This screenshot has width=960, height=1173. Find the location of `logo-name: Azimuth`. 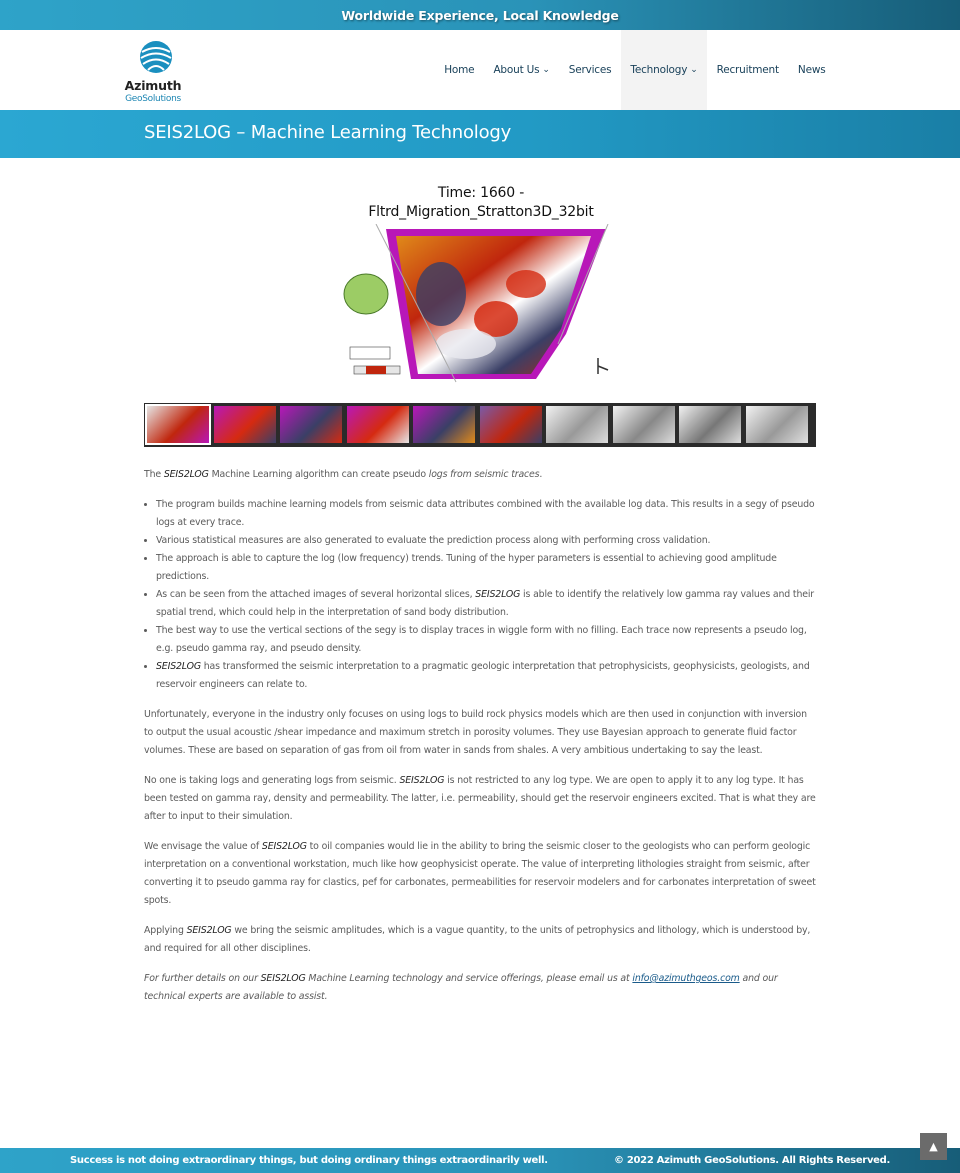

logo-name: Azimuth is located at coordinates (153, 85).